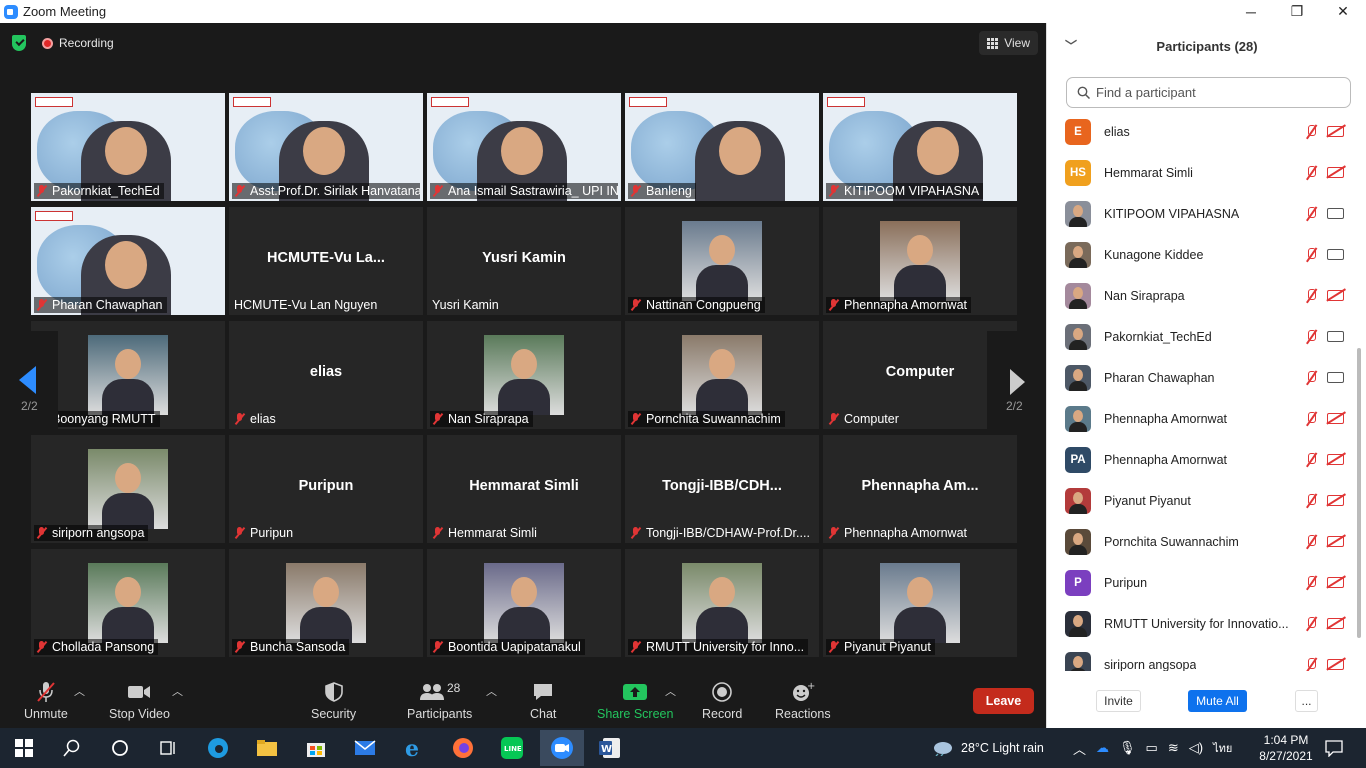  What do you see at coordinates (128, 375) in the screenshot?
I see `video-tile: Boonyang RMUTT` at bounding box center [128, 375].